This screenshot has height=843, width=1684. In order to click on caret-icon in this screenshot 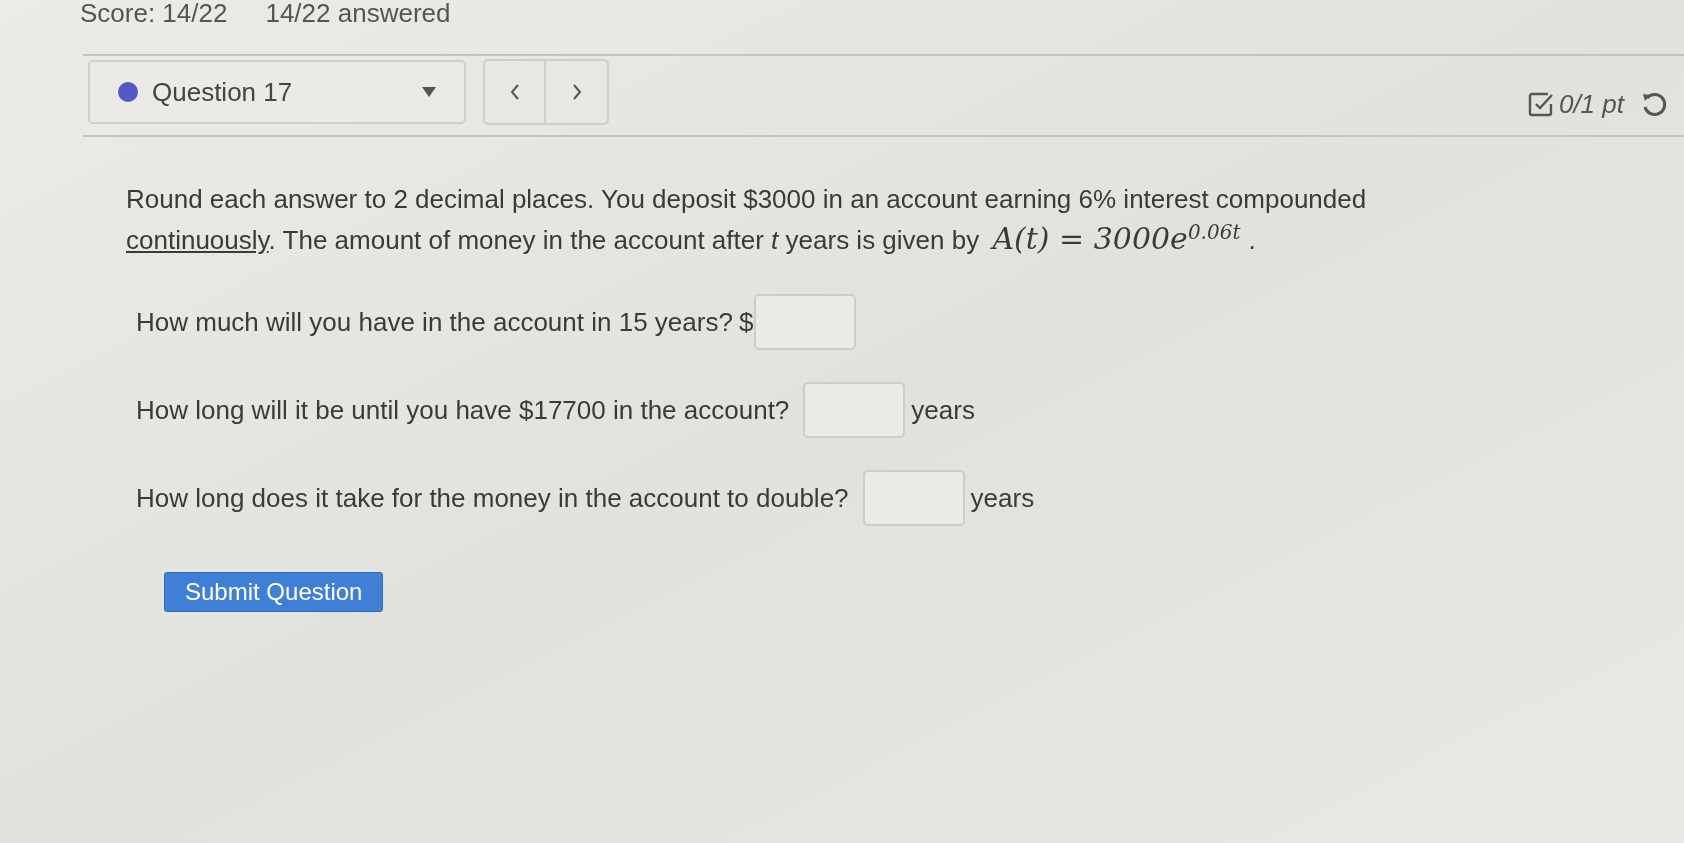, I will do `click(429, 92)`.